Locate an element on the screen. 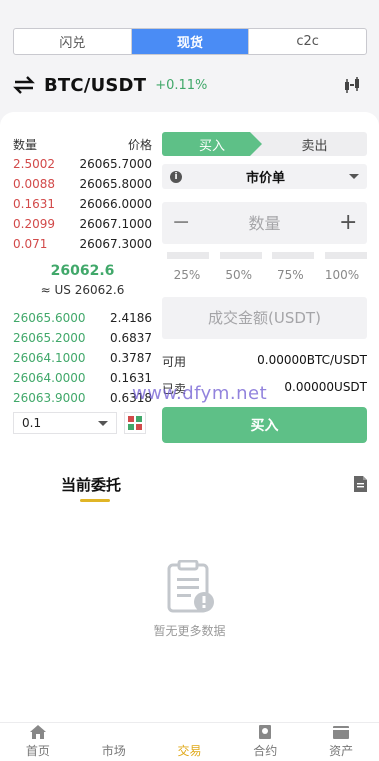  trade-mode-switch: 闪兑 现货 c2c is located at coordinates (190, 41).